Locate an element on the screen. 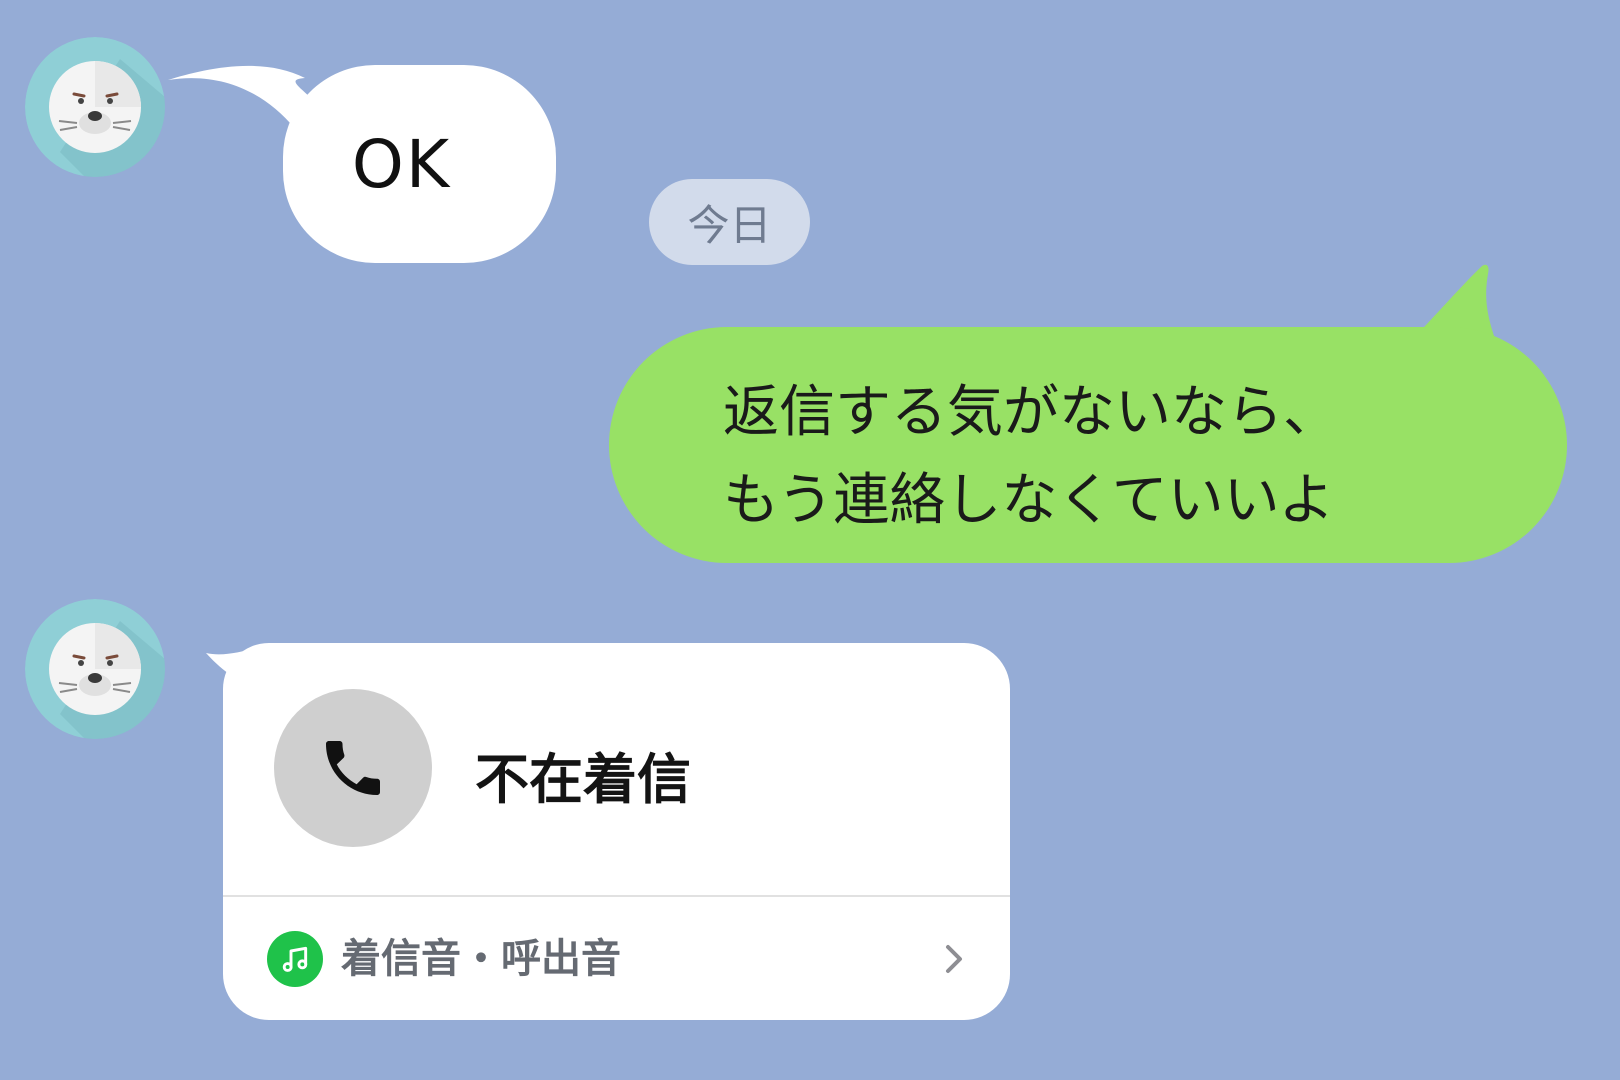 The width and height of the screenshot is (1620, 1080). ringtone-label: 着信音・呼出音 is located at coordinates (481, 959).